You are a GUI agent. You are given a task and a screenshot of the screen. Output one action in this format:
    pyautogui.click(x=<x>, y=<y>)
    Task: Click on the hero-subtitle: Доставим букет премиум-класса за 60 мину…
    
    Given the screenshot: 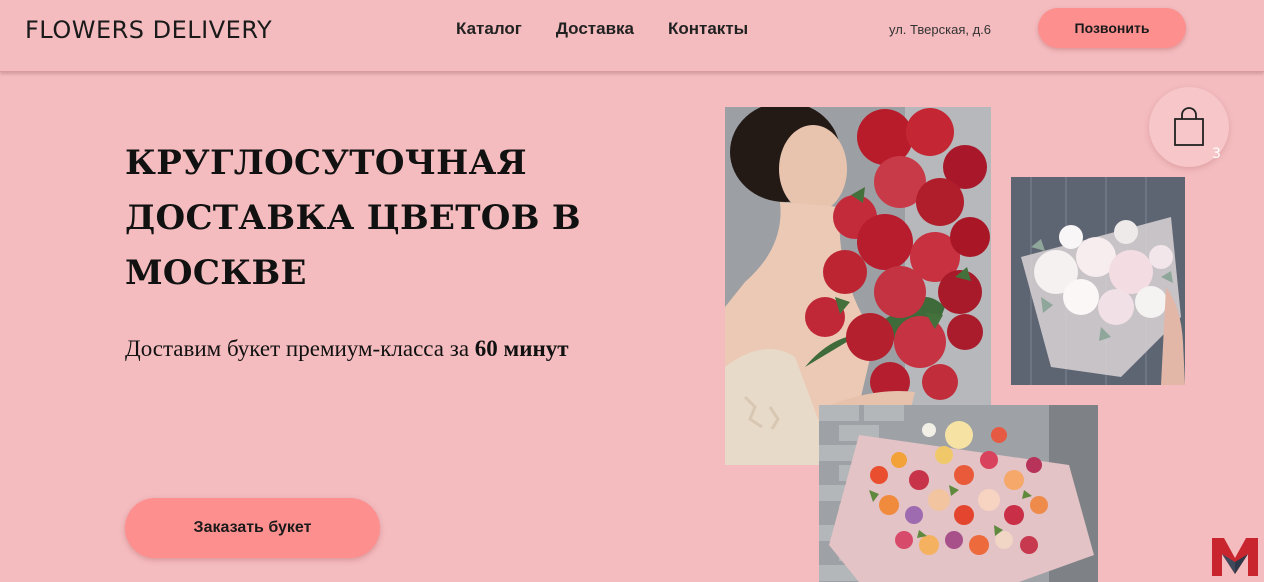 What is the action you would take?
    pyautogui.click(x=365, y=348)
    